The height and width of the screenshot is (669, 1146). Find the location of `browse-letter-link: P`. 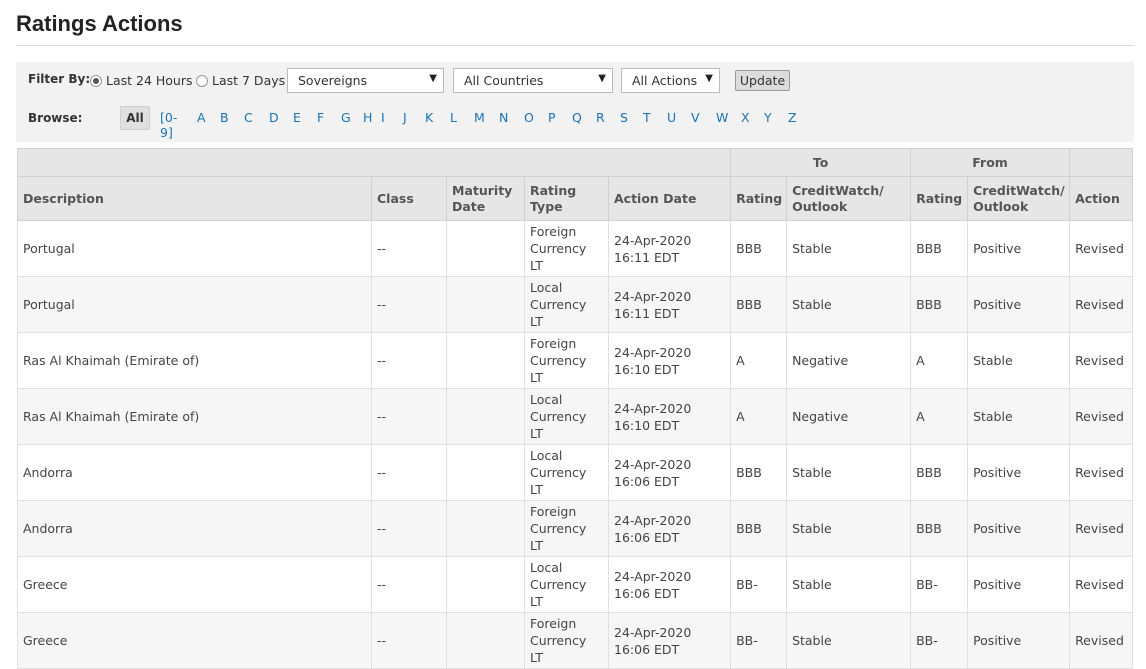

browse-letter-link: P is located at coordinates (552, 117).